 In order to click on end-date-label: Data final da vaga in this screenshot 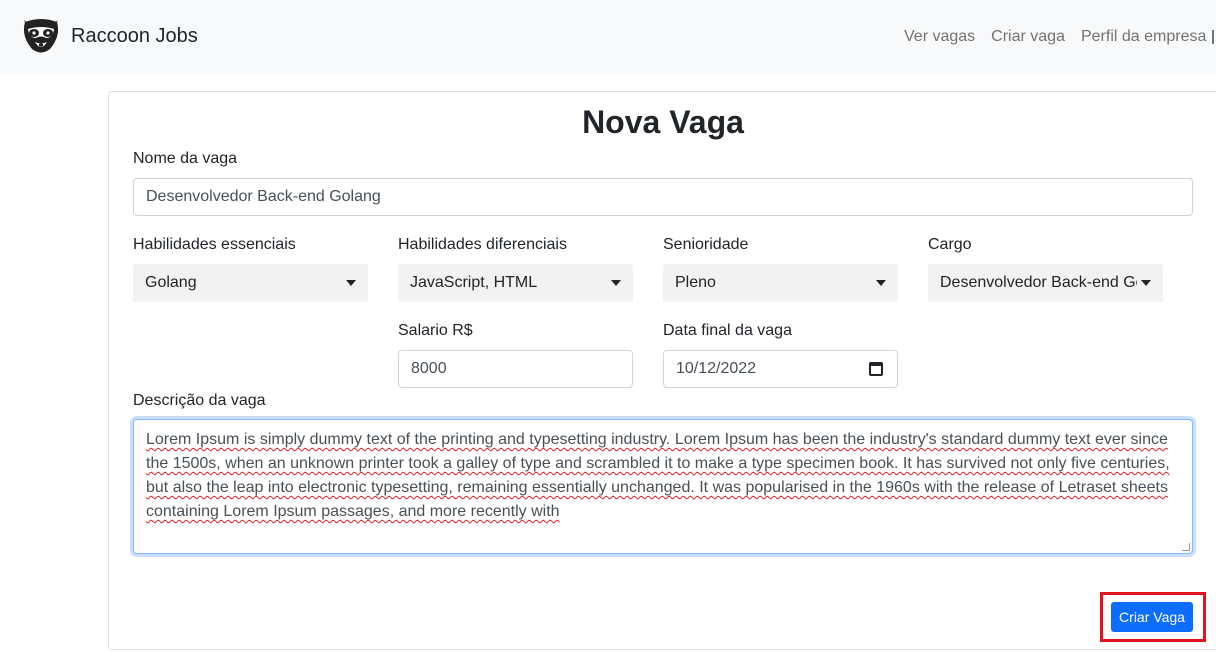, I will do `click(727, 330)`.